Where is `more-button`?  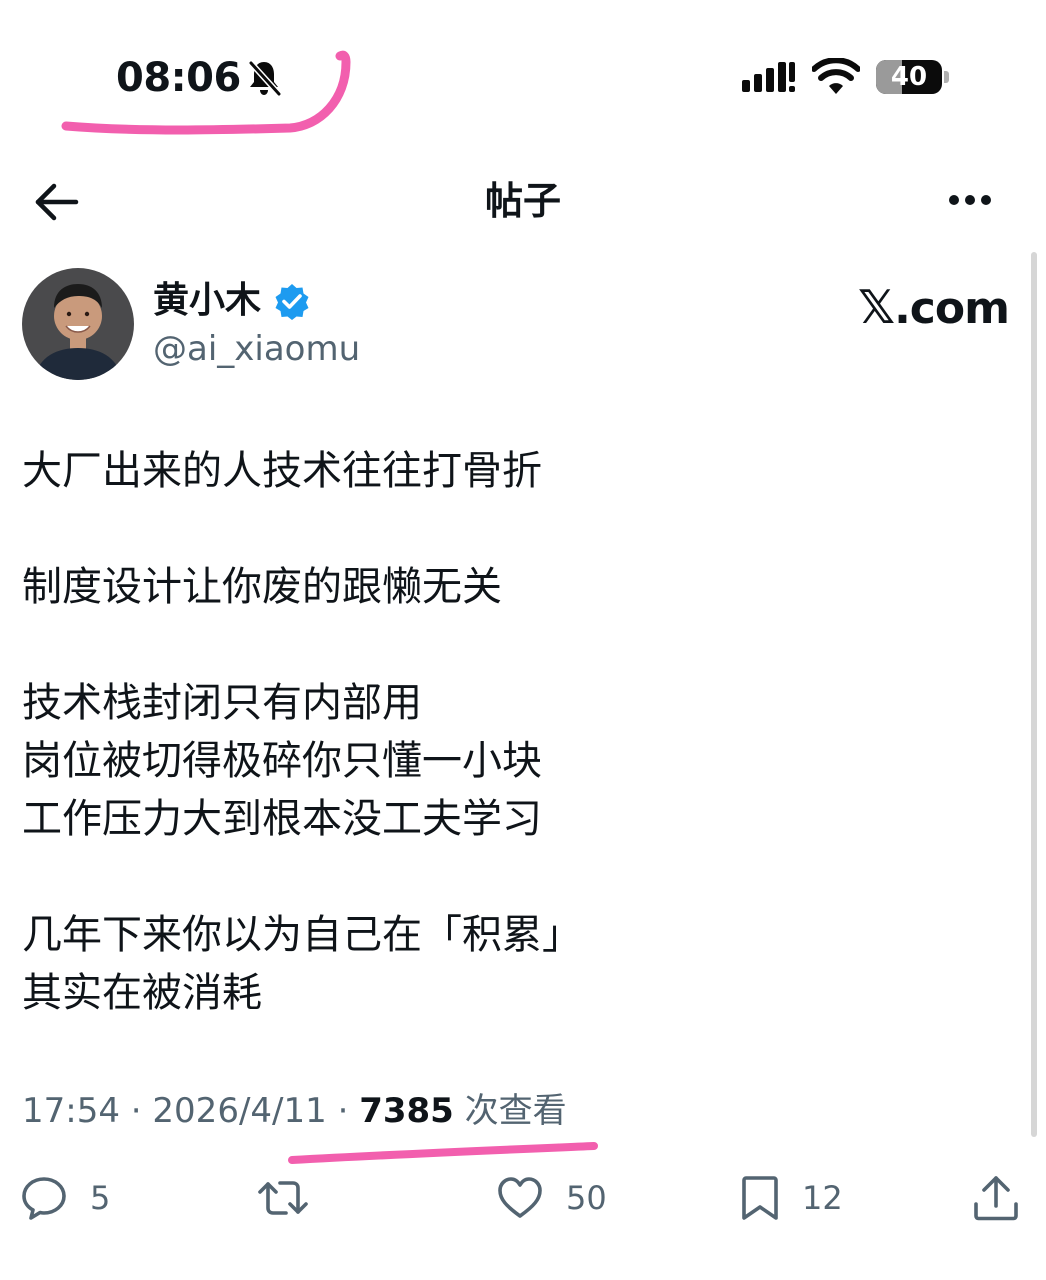 more-button is located at coordinates (970, 200).